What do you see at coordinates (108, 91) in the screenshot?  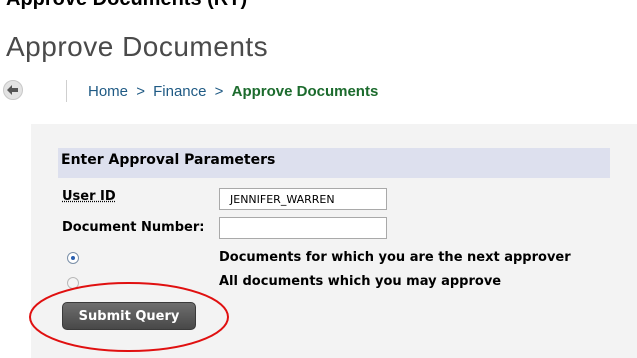 I see `breadcrumb-home-link: Home` at bounding box center [108, 91].